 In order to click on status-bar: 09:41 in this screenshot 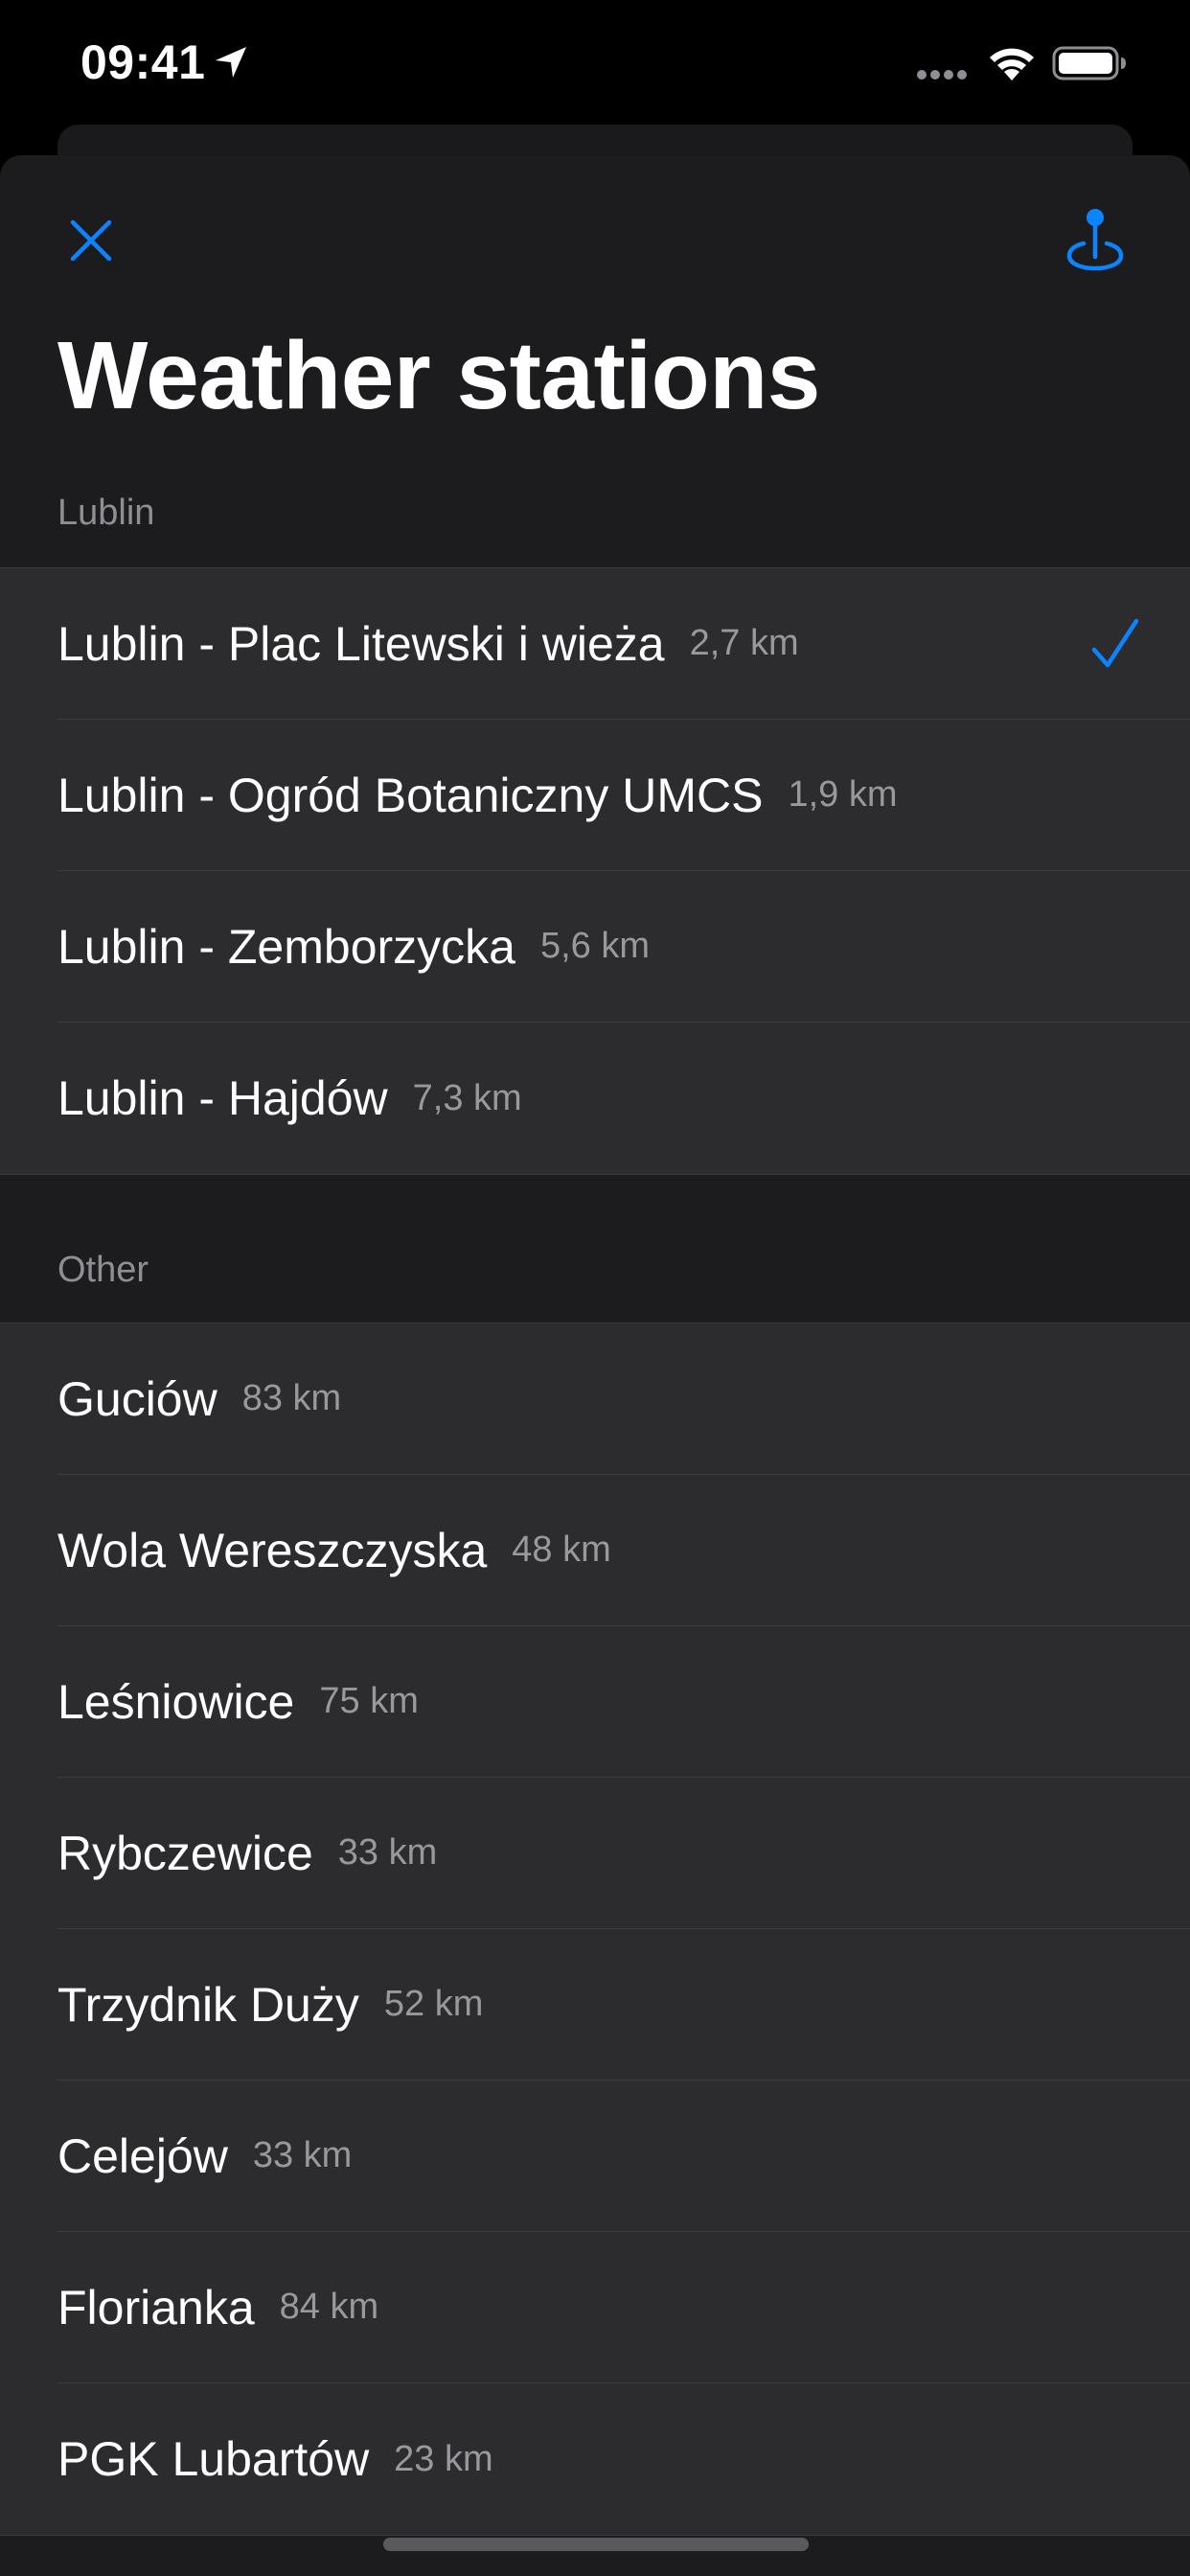, I will do `click(595, 63)`.